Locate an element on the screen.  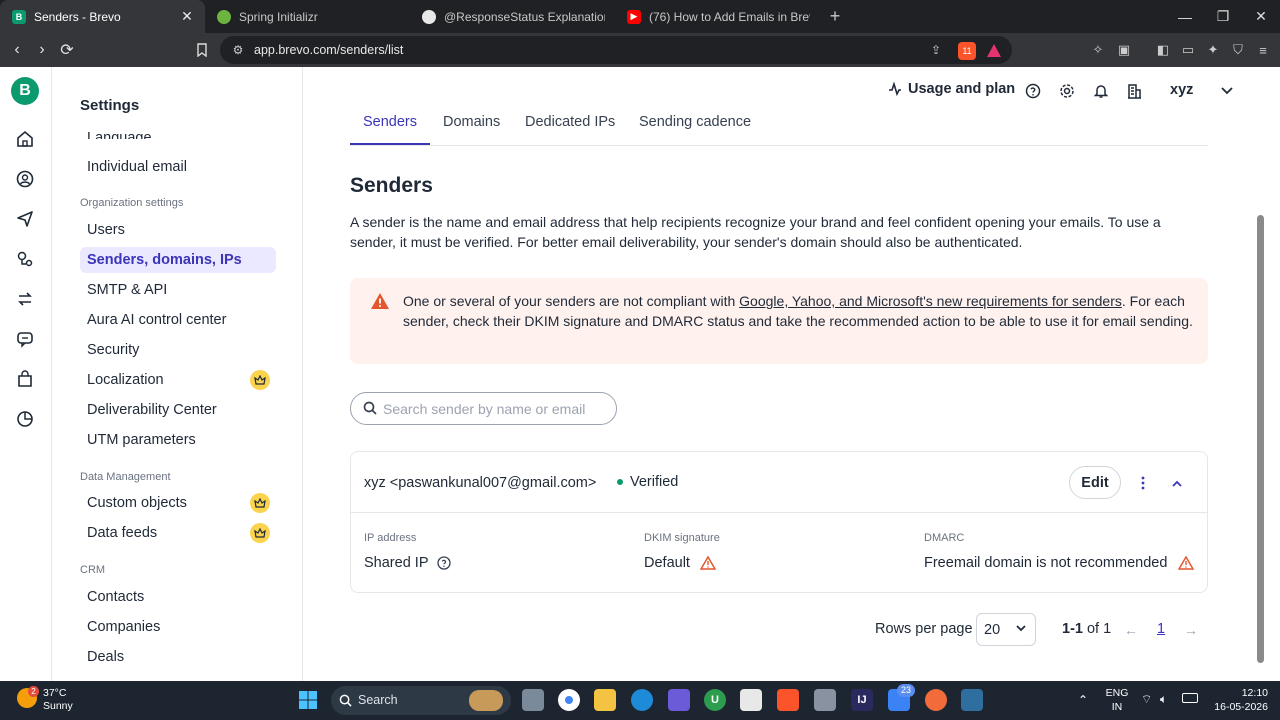
close-window-icon: ✕ is located at coordinates (1261, 16).